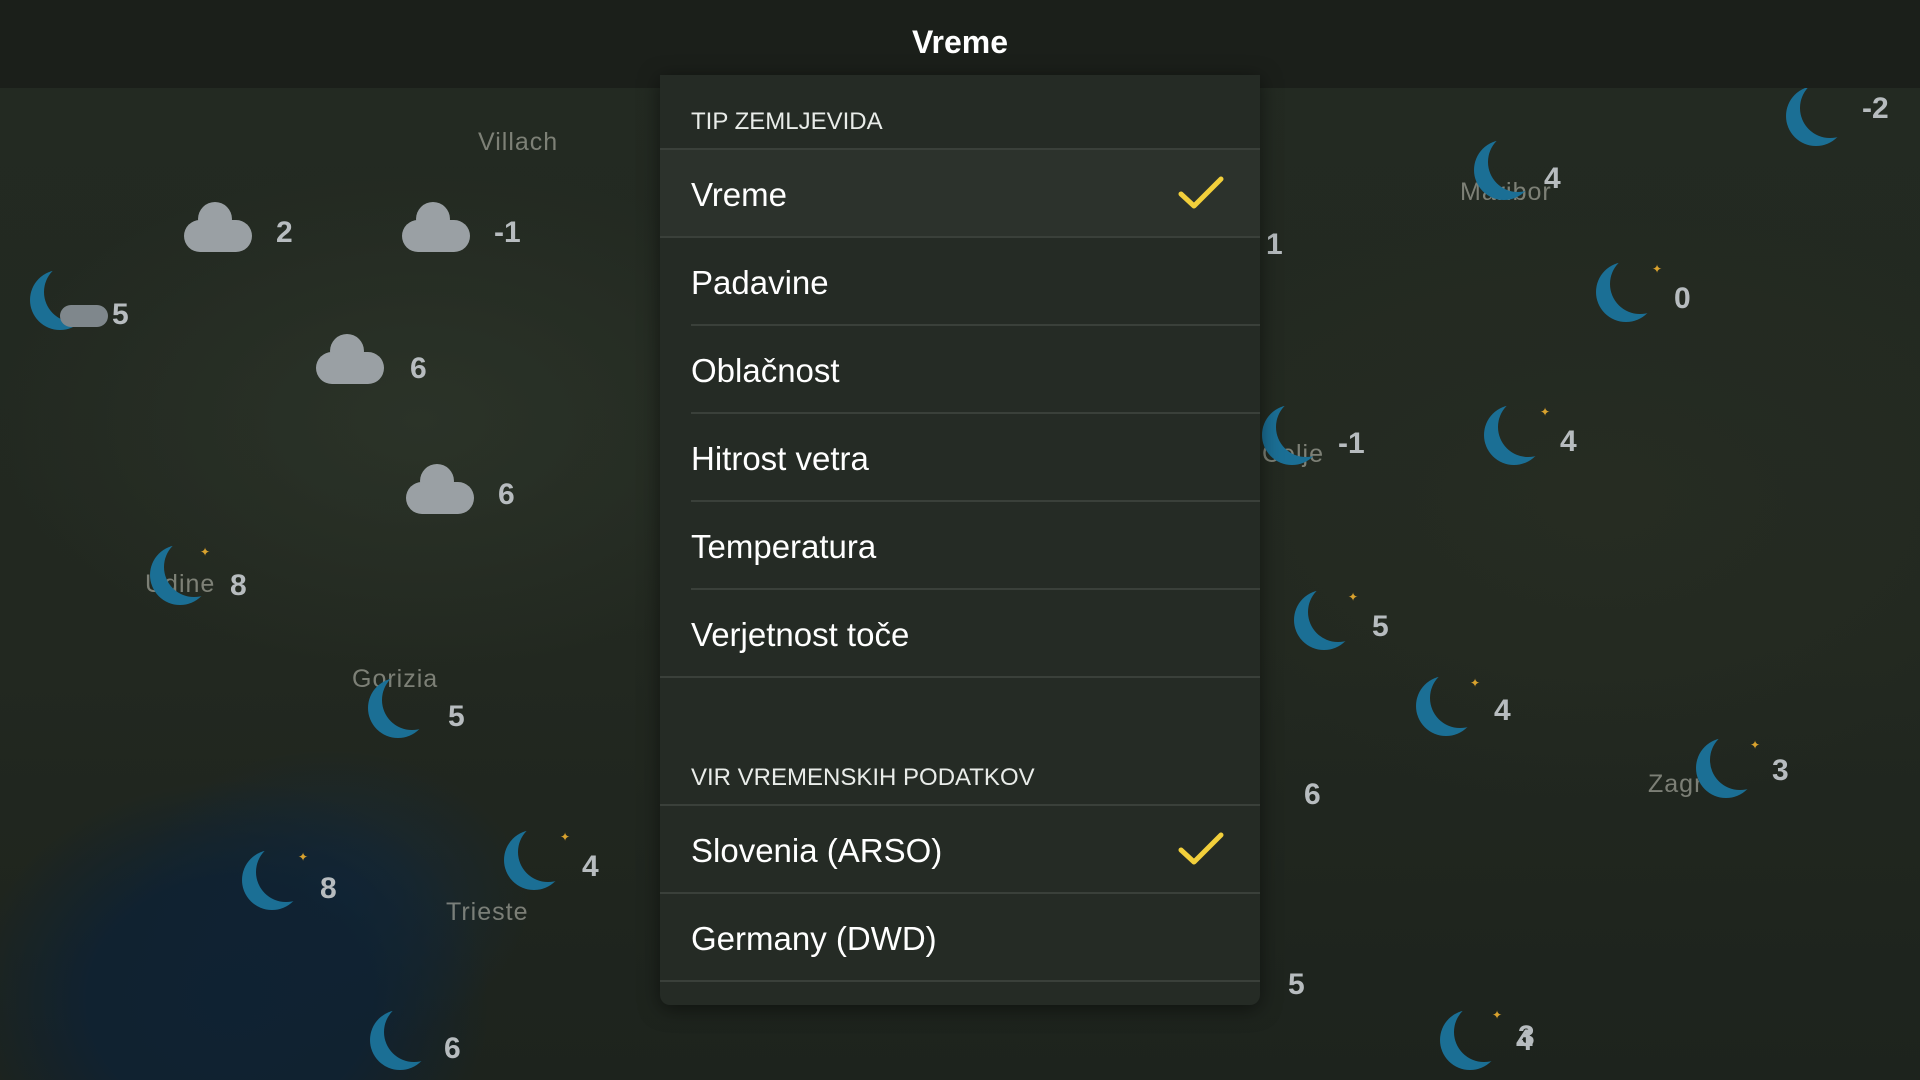 Image resolution: width=1920 pixels, height=1080 pixels. I want to click on option-label: Verjetnost toče, so click(800, 634).